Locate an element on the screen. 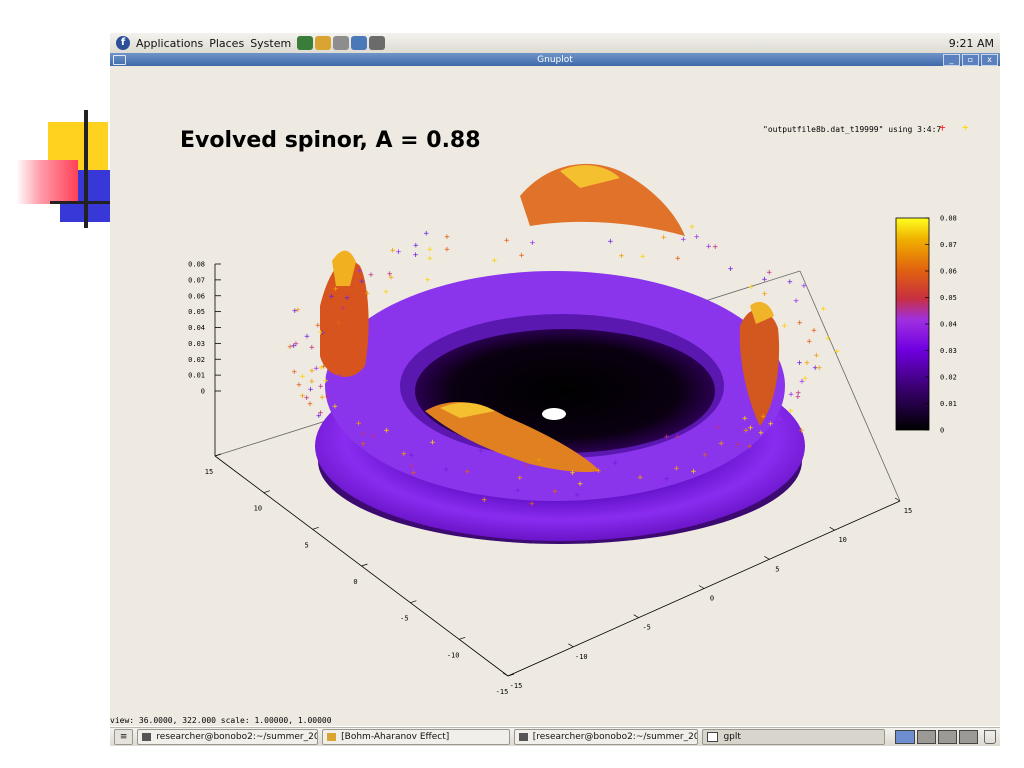 The width and height of the screenshot is (1024, 768). z-tick-label: 0.02 is located at coordinates (196, 360).